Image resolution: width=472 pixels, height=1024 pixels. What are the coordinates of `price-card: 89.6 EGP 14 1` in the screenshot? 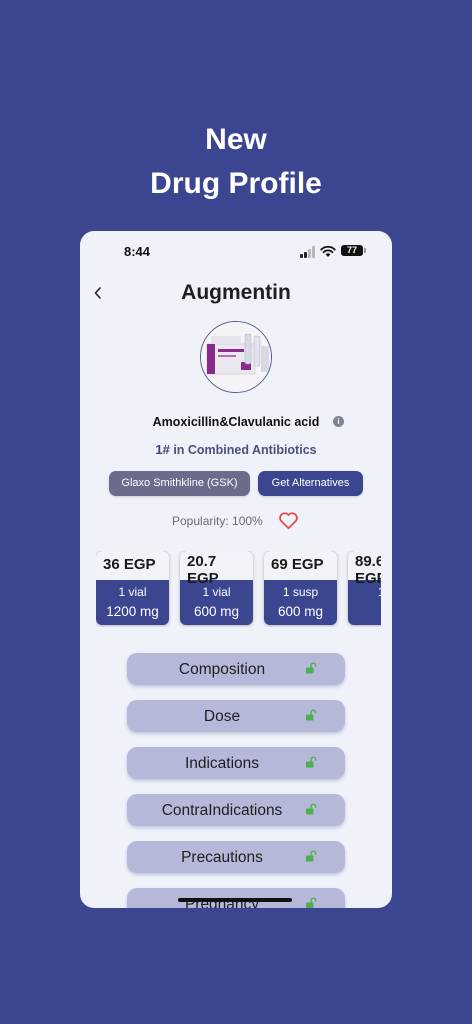 It's located at (364, 588).